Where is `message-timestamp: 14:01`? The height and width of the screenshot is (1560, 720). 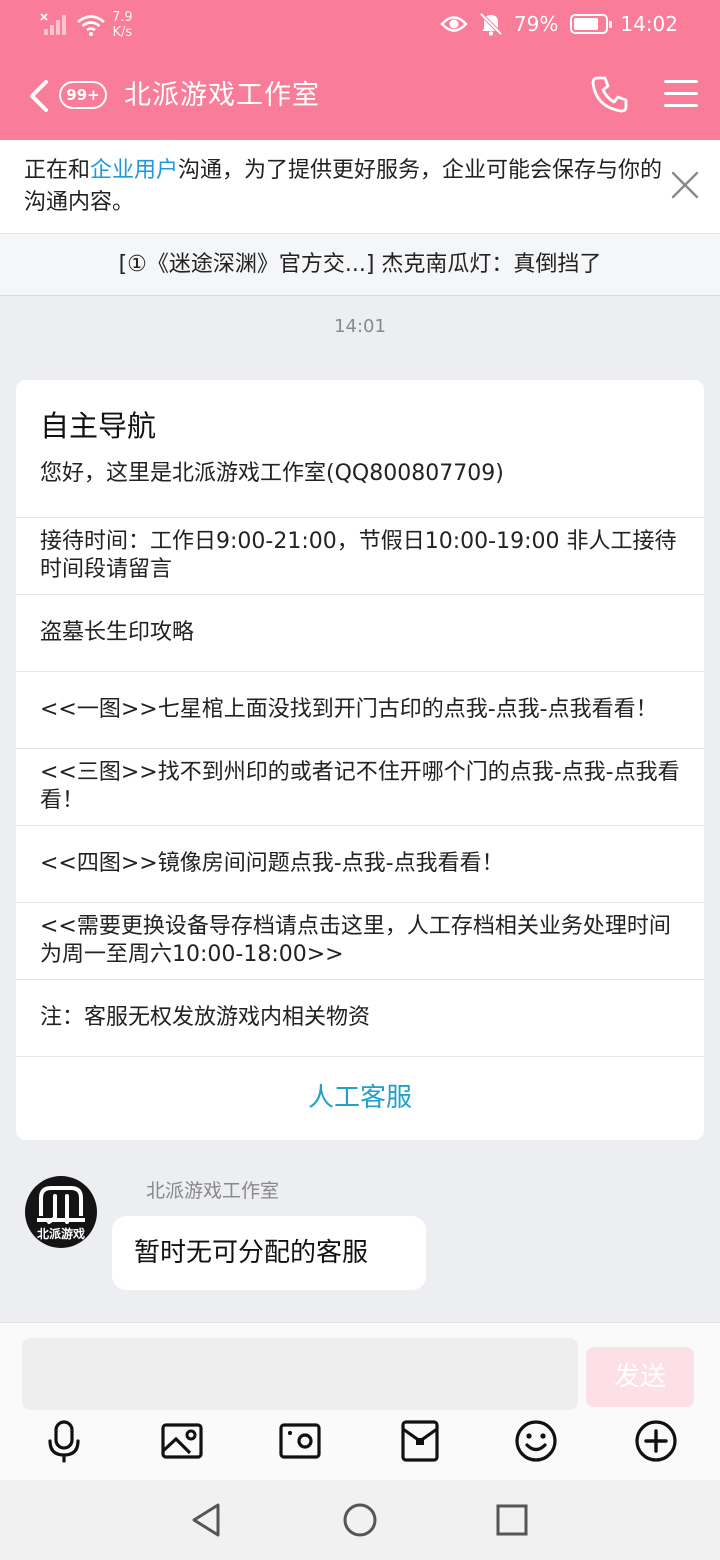 message-timestamp: 14:01 is located at coordinates (360, 326).